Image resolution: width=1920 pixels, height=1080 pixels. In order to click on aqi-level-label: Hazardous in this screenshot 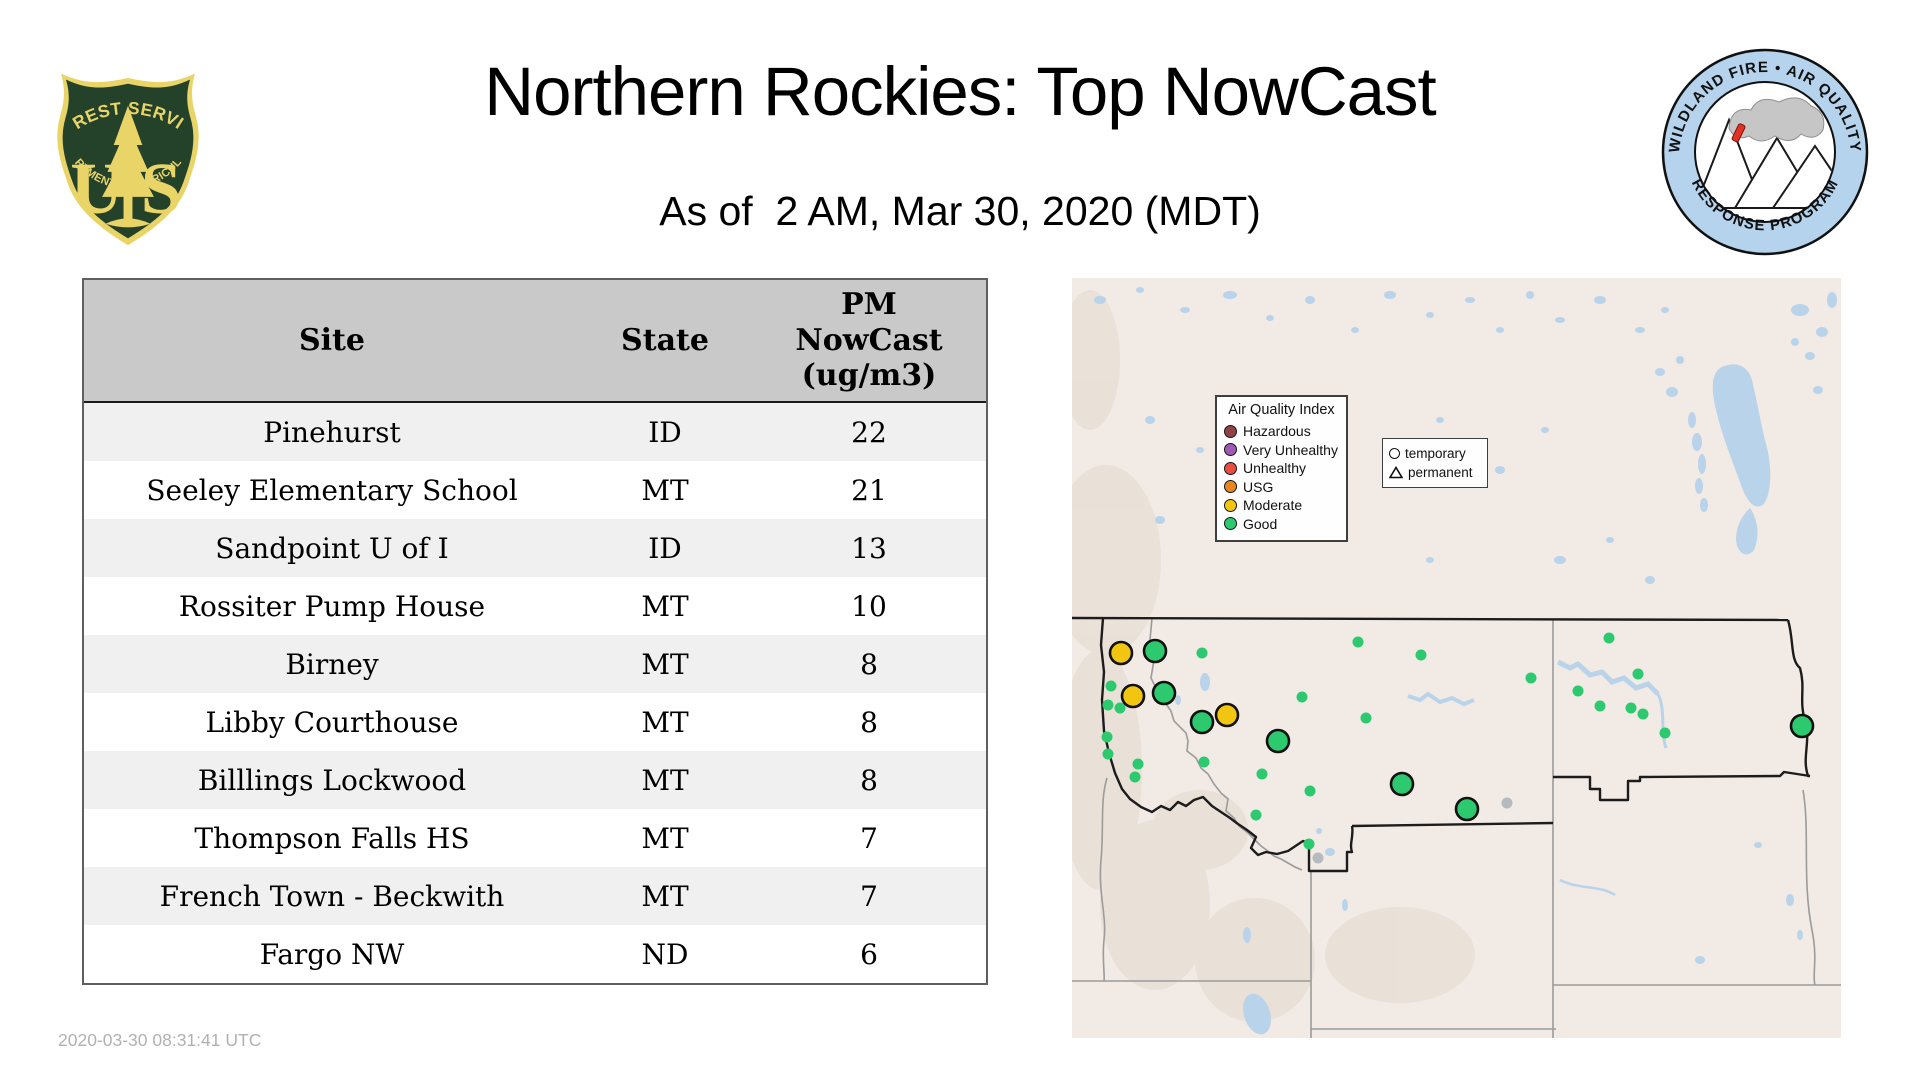, I will do `click(1277, 431)`.